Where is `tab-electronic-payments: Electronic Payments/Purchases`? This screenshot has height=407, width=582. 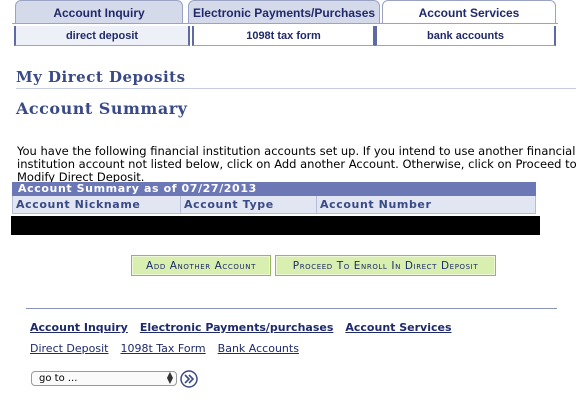 tab-electronic-payments: Electronic Payments/Purchases is located at coordinates (284, 12).